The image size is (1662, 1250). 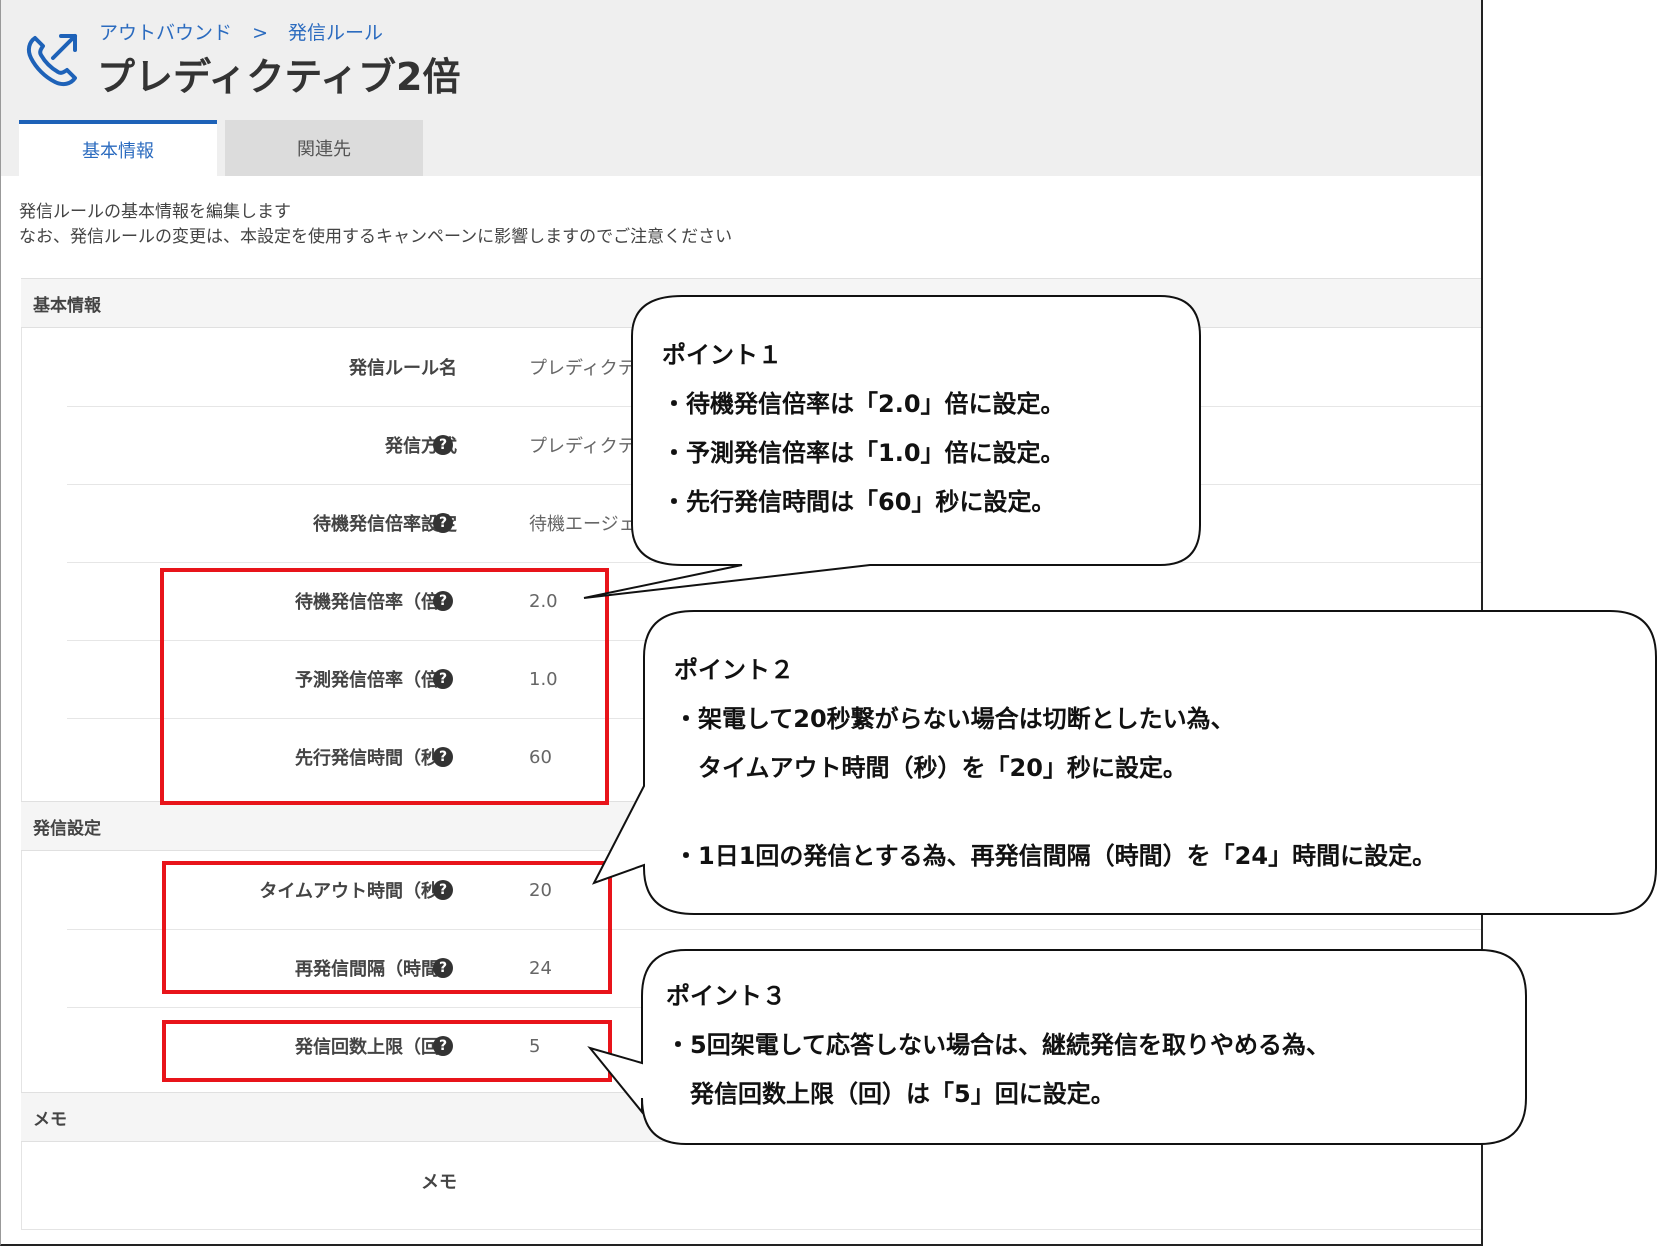 What do you see at coordinates (583, 524) in the screenshot?
I see `field-value: 待機エージェ` at bounding box center [583, 524].